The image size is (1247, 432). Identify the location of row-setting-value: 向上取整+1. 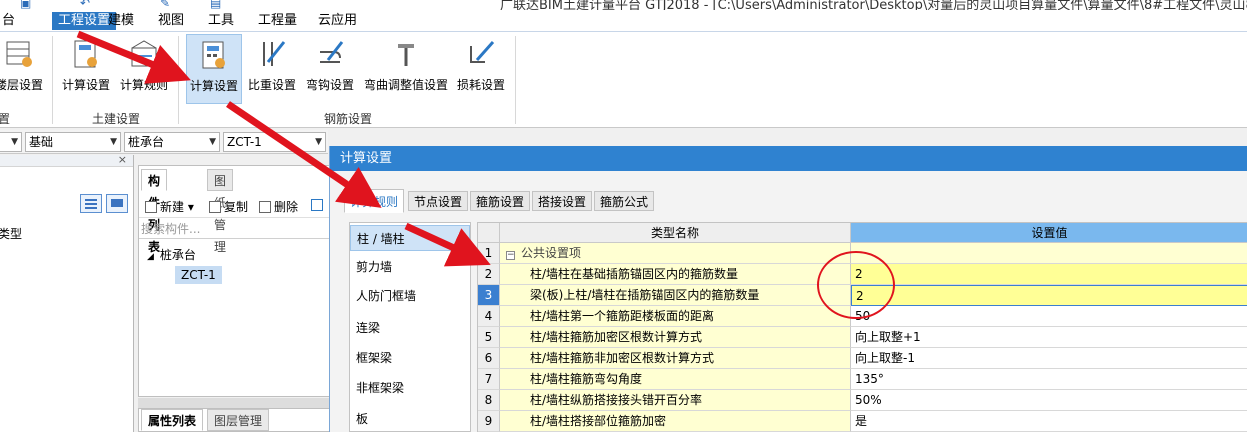
(1049, 337).